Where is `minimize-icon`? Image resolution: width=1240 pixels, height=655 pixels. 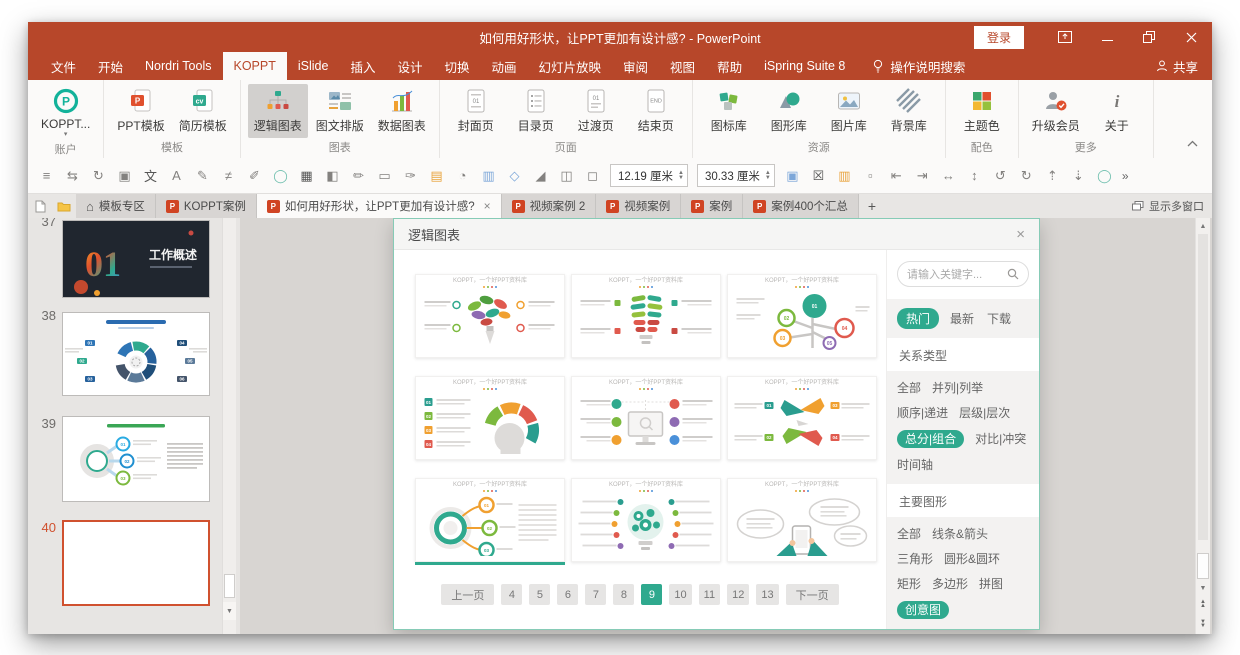
minimize-icon is located at coordinates (1107, 37).